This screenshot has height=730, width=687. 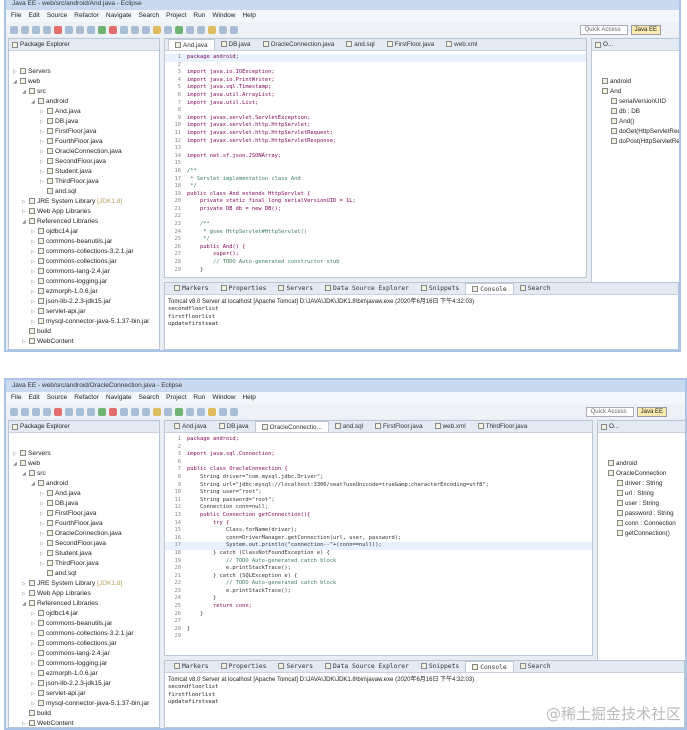 What do you see at coordinates (84, 624) in the screenshot?
I see `tree-item: ▷ commons-beanutils.jar` at bounding box center [84, 624].